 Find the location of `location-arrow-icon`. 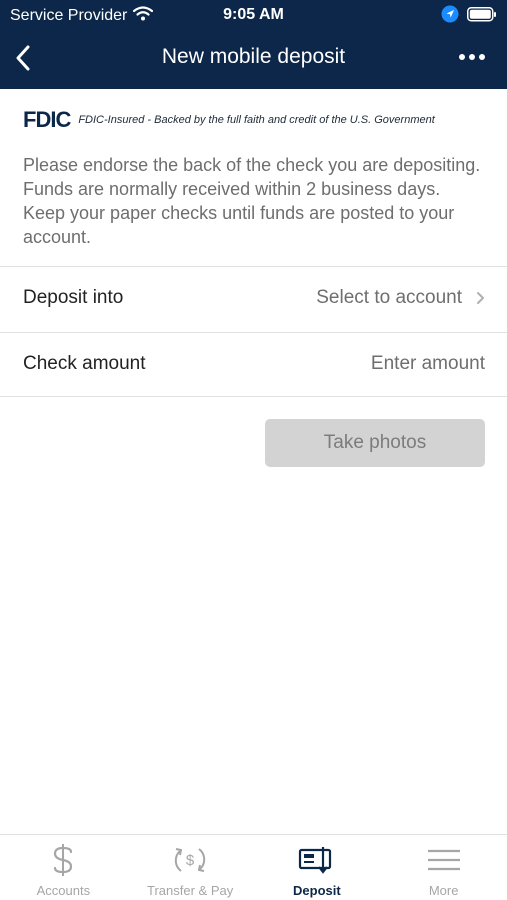

location-arrow-icon is located at coordinates (450, 16).